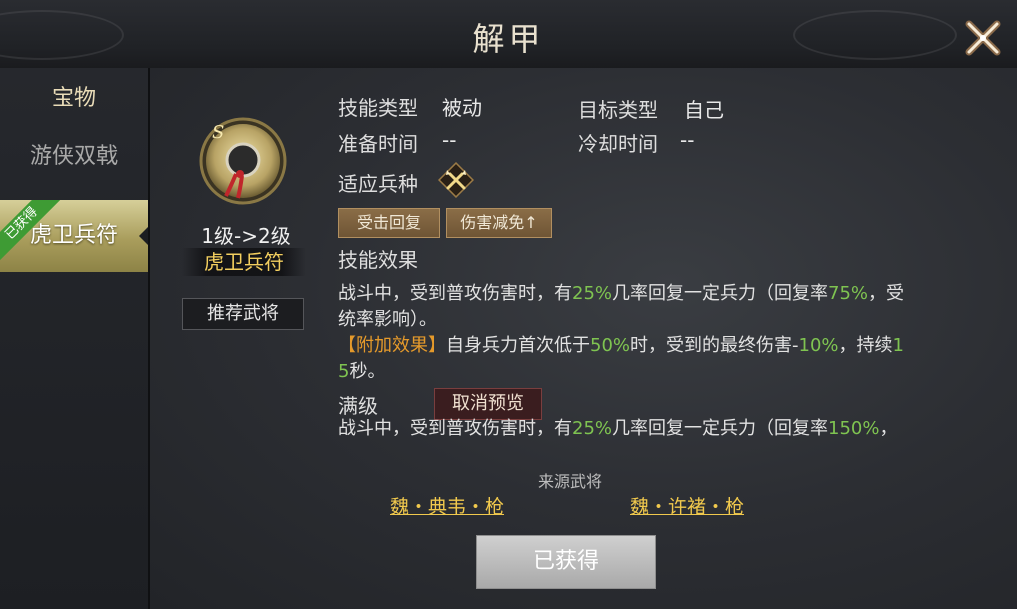  Describe the element at coordinates (618, 110) in the screenshot. I see `target-type-label: 目标类型` at that location.